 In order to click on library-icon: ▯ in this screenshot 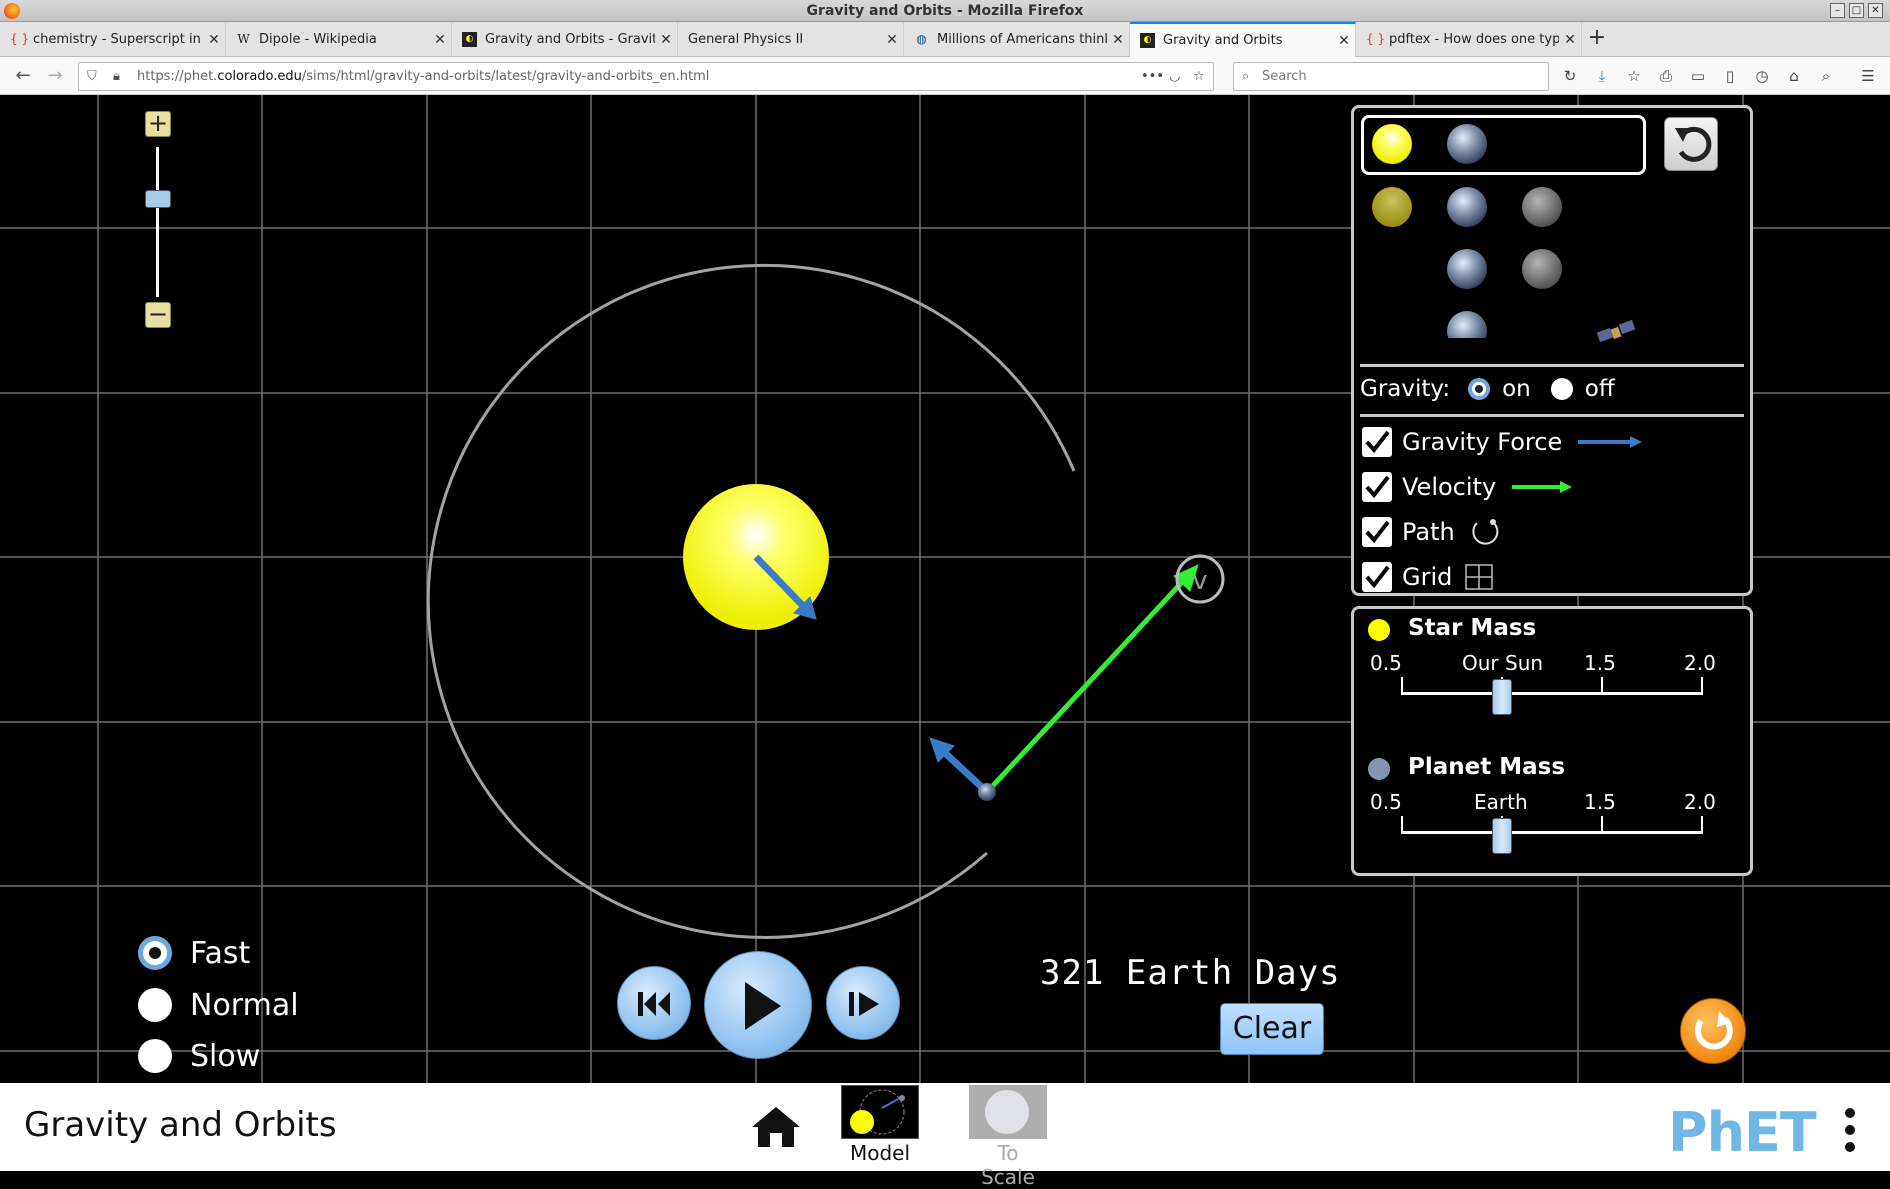, I will do `click(1730, 76)`.